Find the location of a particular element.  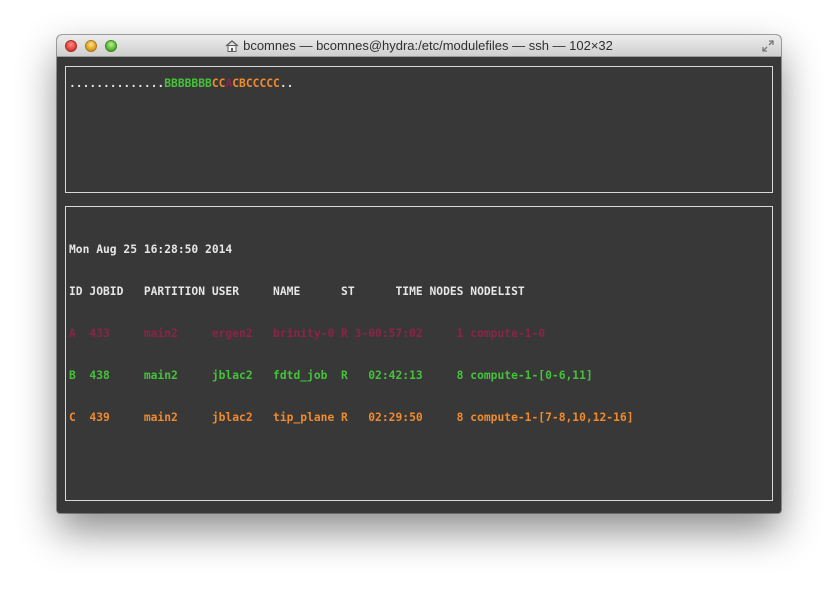

queue-timestamp: Mon Aug 25 16:28:50 2014 is located at coordinates (151, 249).